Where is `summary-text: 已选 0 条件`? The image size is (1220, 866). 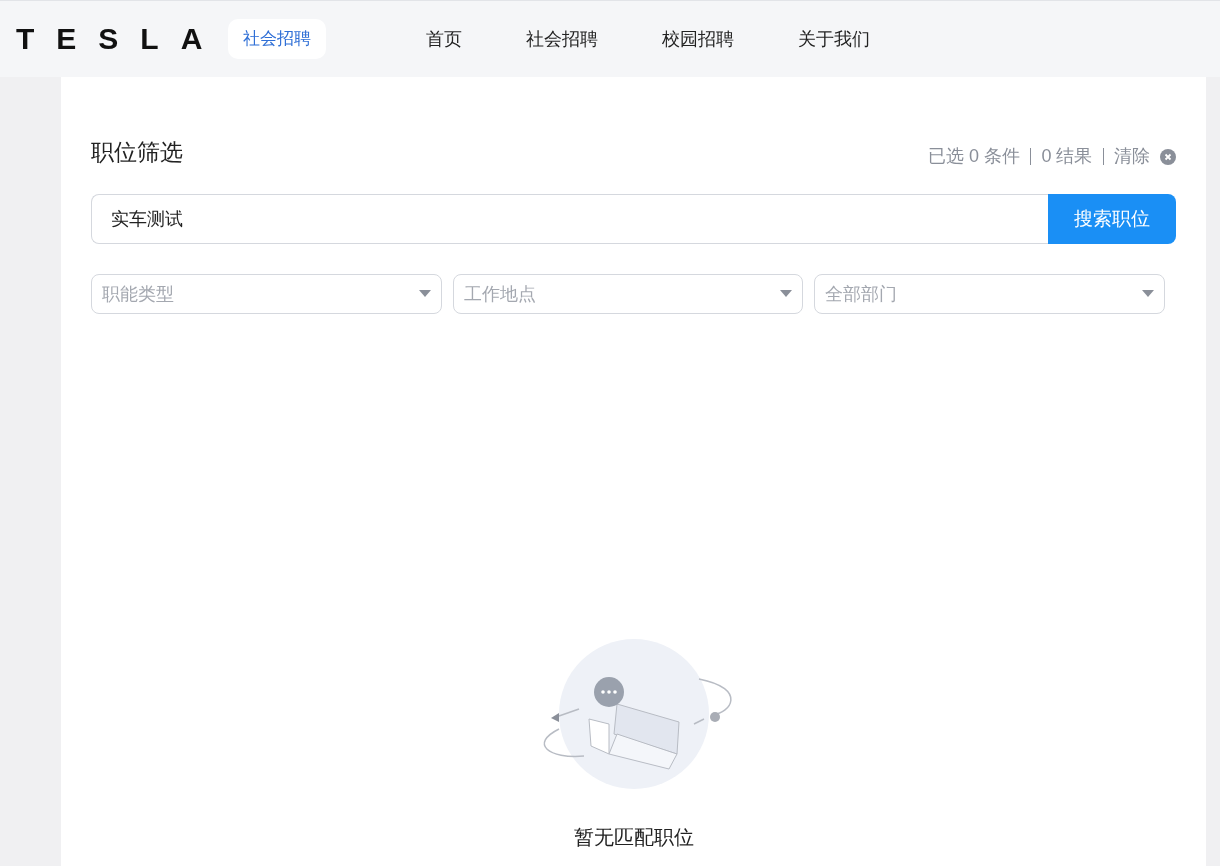
summary-text: 已选 0 条件 is located at coordinates (973, 156).